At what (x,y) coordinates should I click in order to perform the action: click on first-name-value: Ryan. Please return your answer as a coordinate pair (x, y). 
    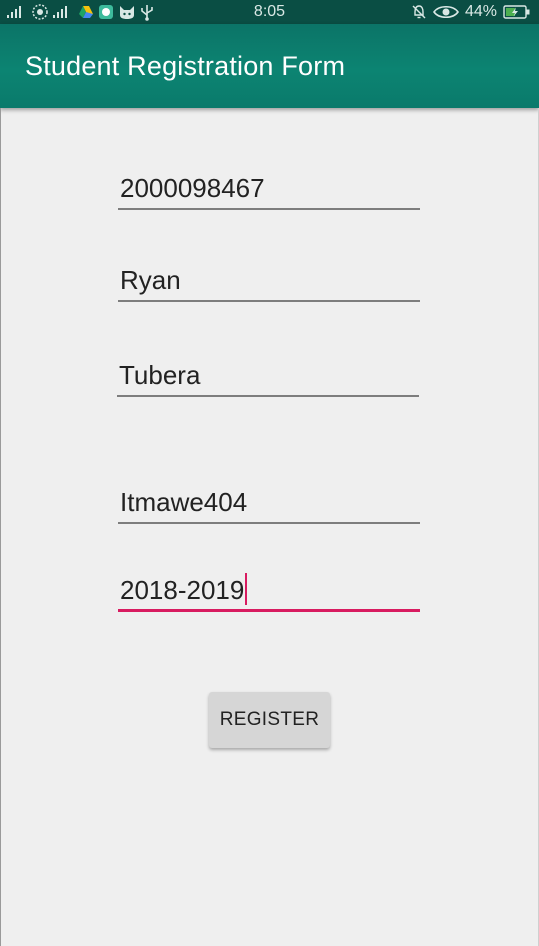
    Looking at the image, I should click on (150, 280).